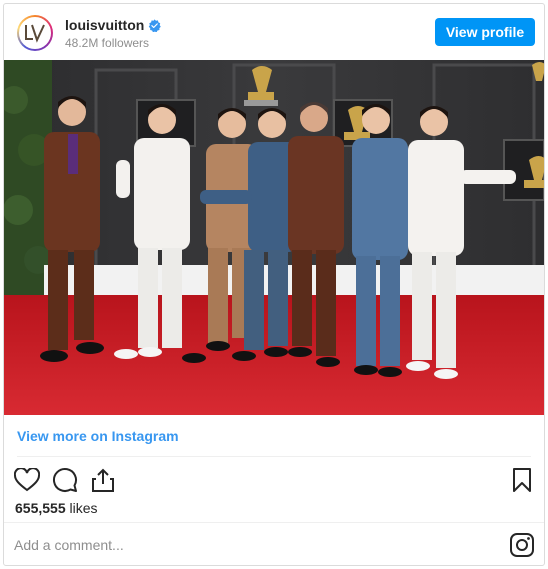 Image resolution: width=548 pixels, height=569 pixels. I want to click on comment-icon, so click(65, 480).